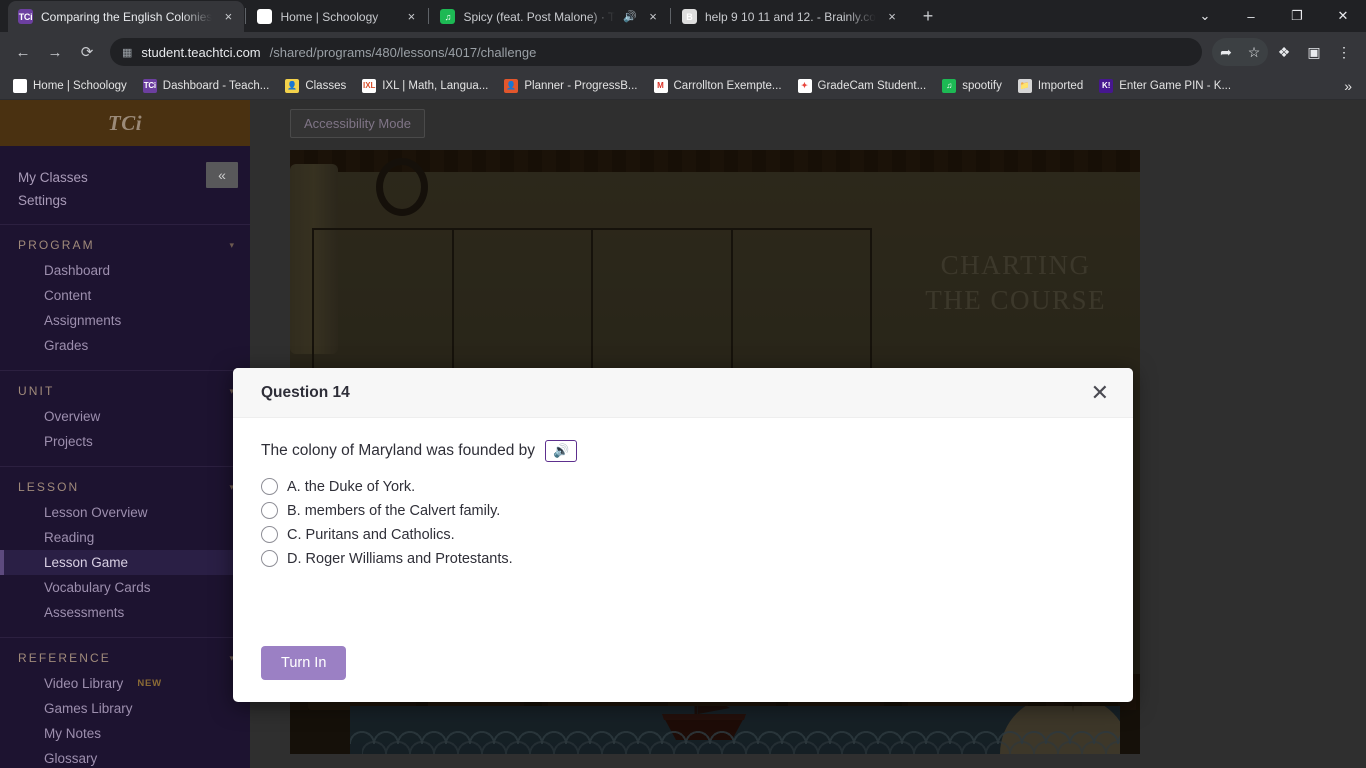 Image resolution: width=1366 pixels, height=768 pixels. I want to click on sidebar-item-overview: Overview, so click(125, 416).